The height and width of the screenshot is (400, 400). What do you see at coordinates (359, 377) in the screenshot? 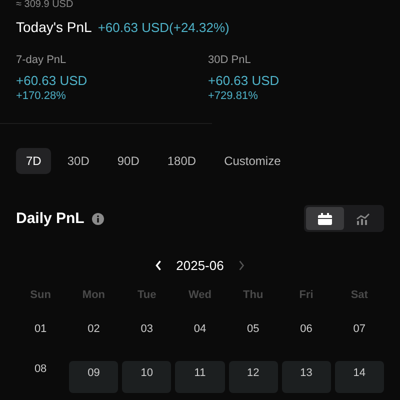
I see `calendar-day: 14` at bounding box center [359, 377].